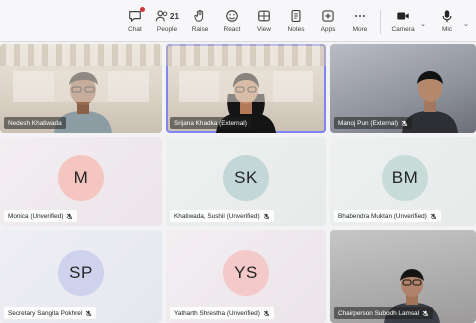  What do you see at coordinates (135, 24) in the screenshot?
I see `chat-button: Chat` at bounding box center [135, 24].